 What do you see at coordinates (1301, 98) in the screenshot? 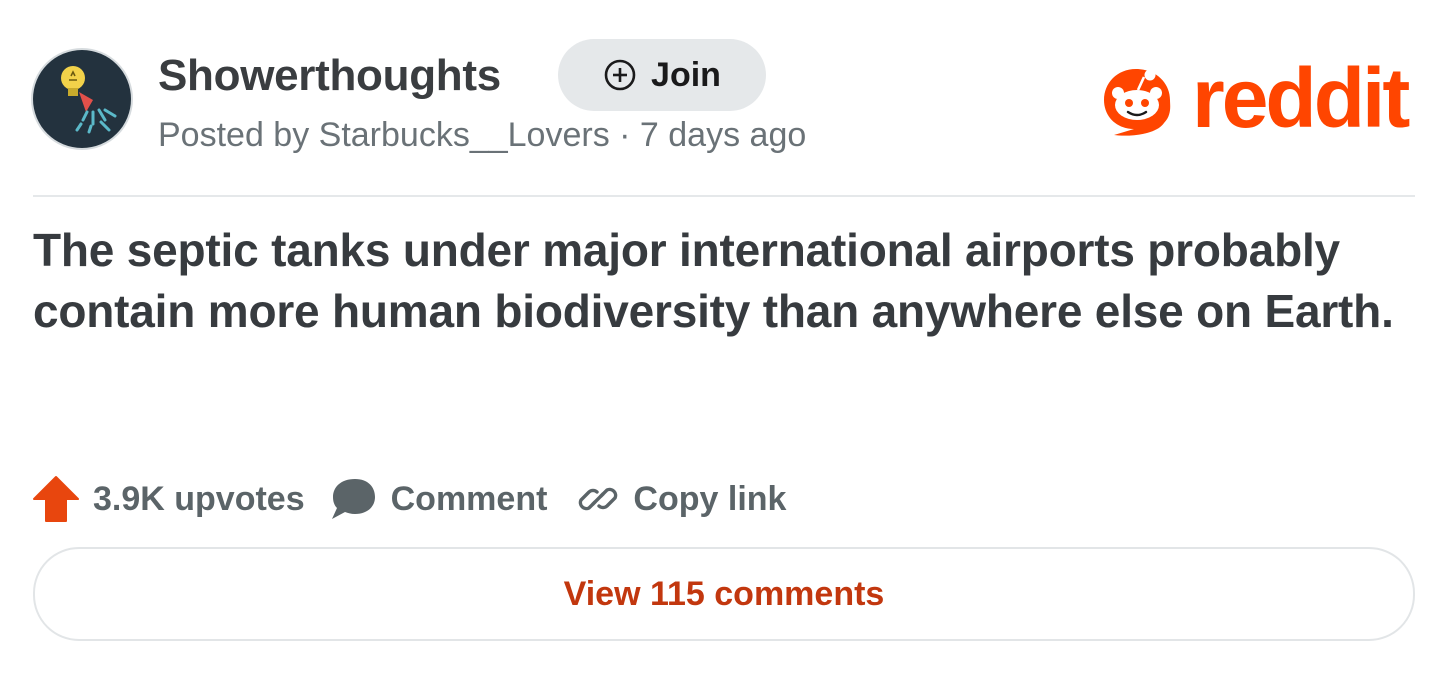
I see `reddit-wordmark: reddit` at bounding box center [1301, 98].